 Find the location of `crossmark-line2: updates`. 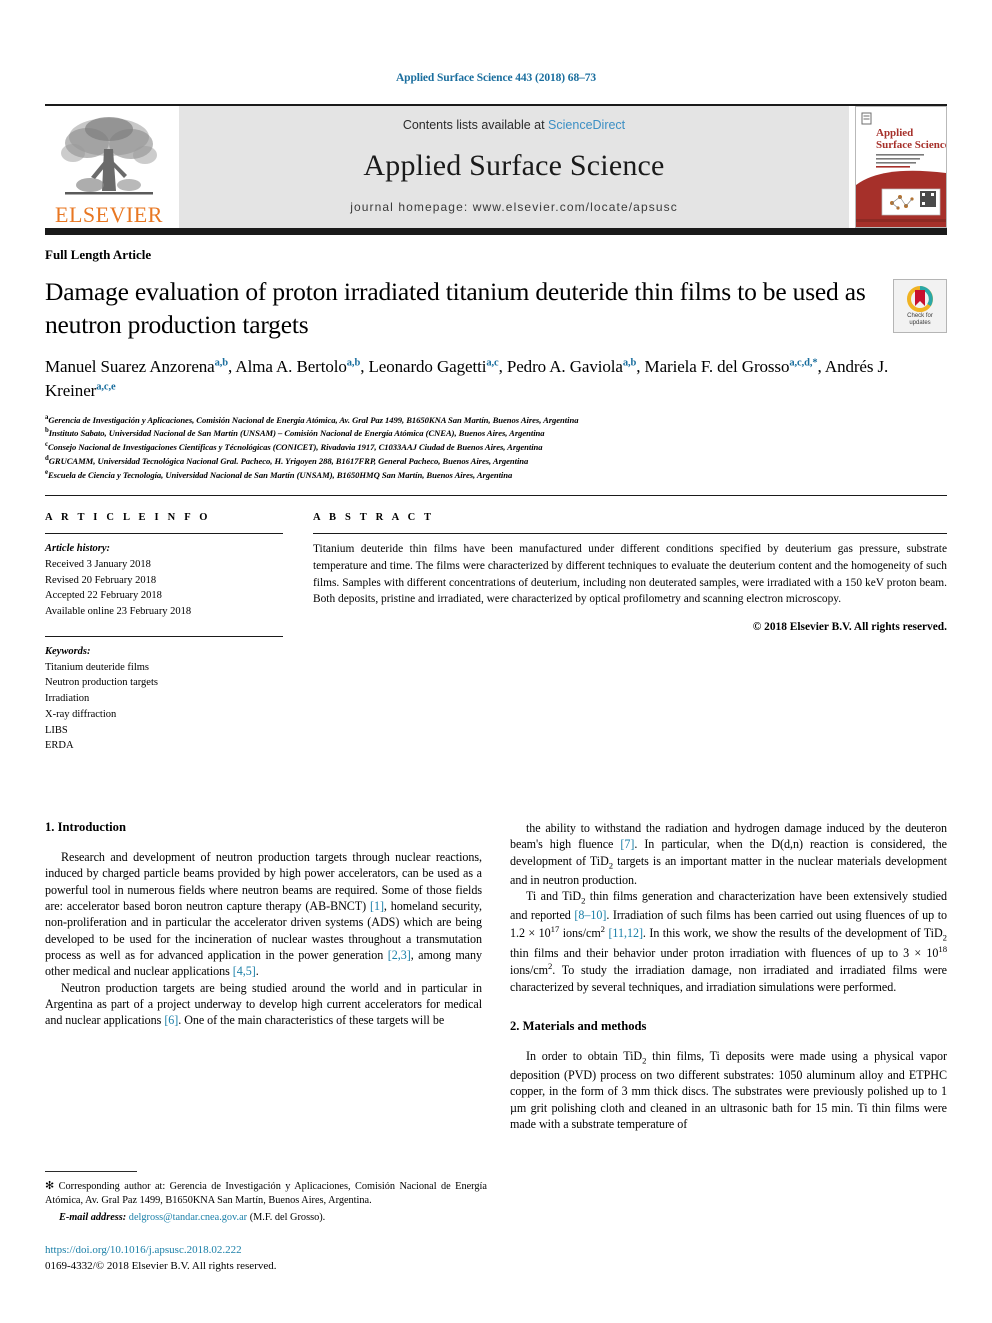

crossmark-line2: updates is located at coordinates (920, 322).